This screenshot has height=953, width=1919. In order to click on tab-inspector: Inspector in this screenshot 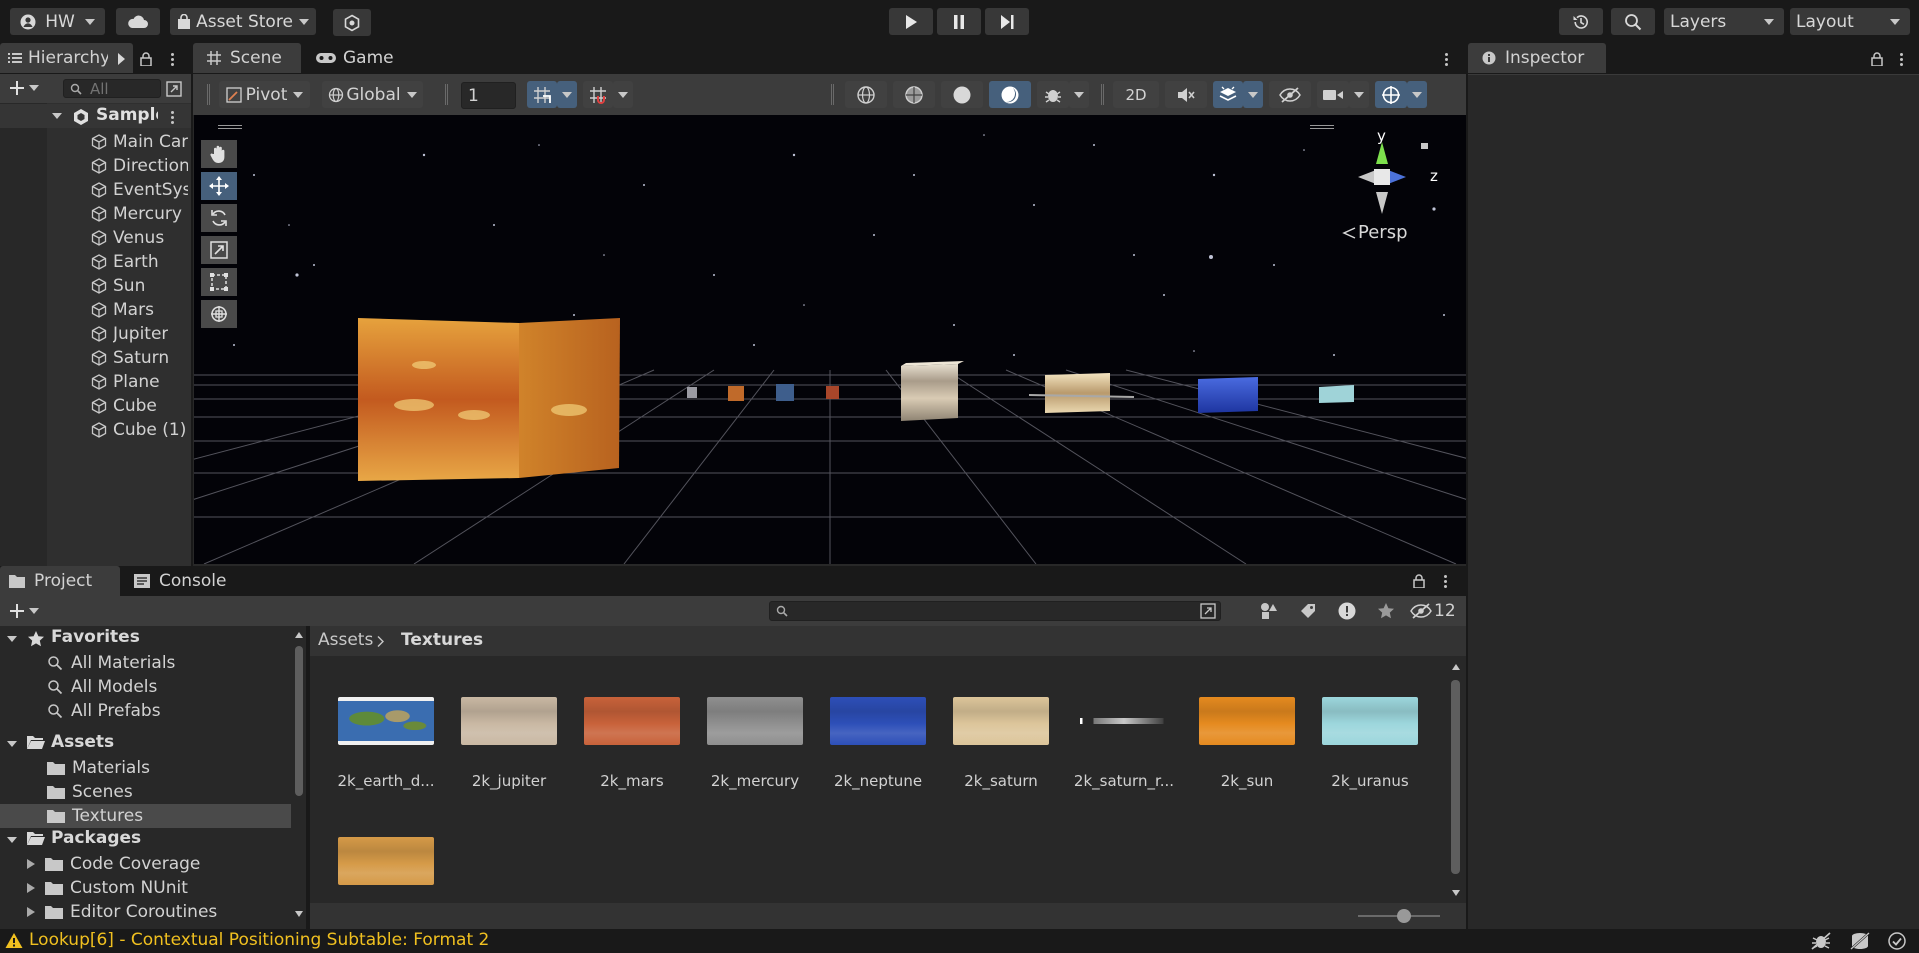, I will do `click(1537, 58)`.